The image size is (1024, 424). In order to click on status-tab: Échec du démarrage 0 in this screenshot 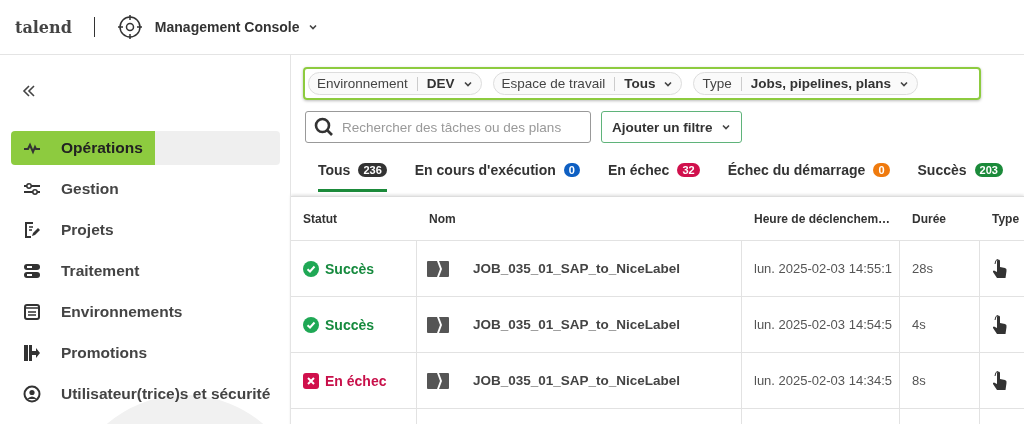, I will do `click(808, 174)`.